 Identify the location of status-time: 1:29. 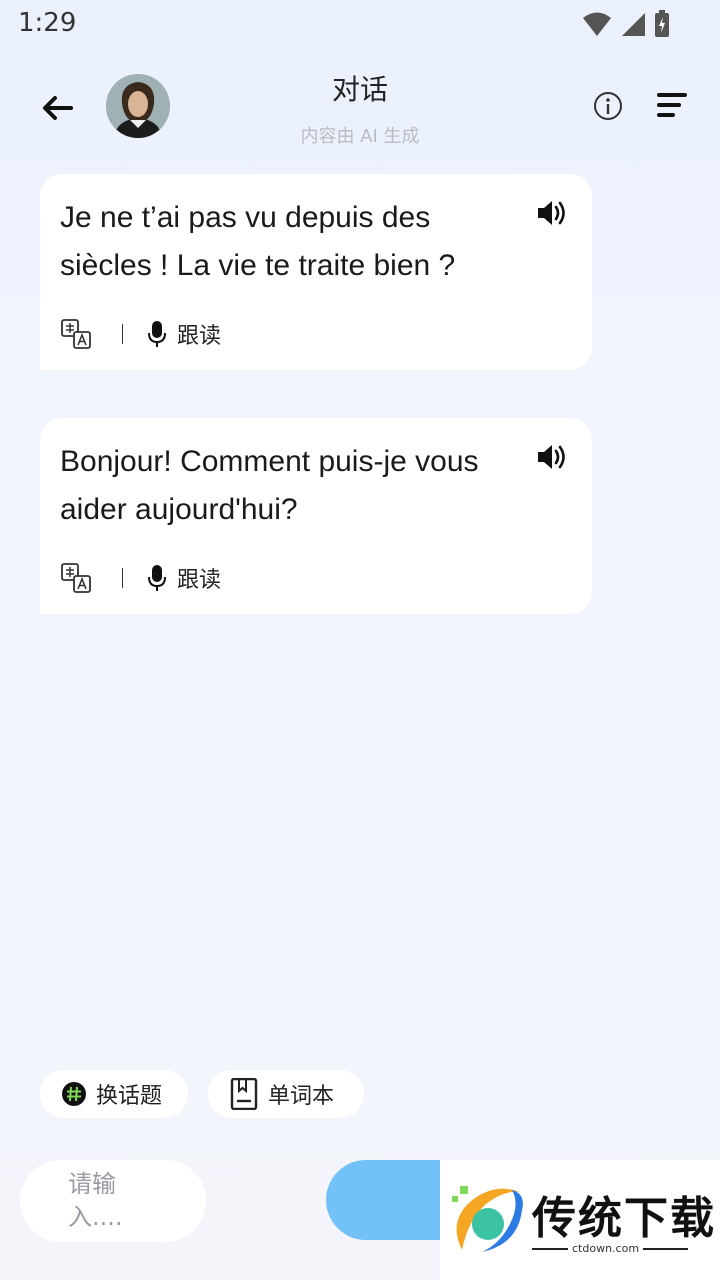
(47, 23).